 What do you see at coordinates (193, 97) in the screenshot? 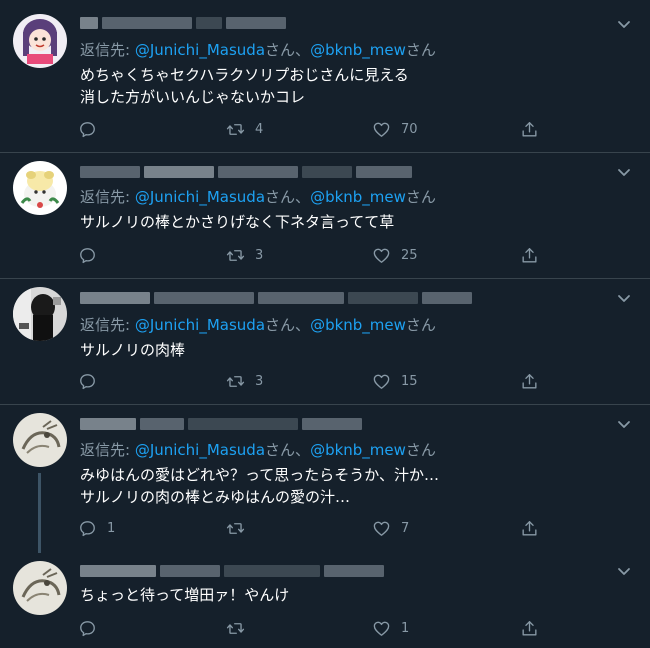
I see `tweet-text-line: 消した方がいいんじゃないかコレ` at bounding box center [193, 97].